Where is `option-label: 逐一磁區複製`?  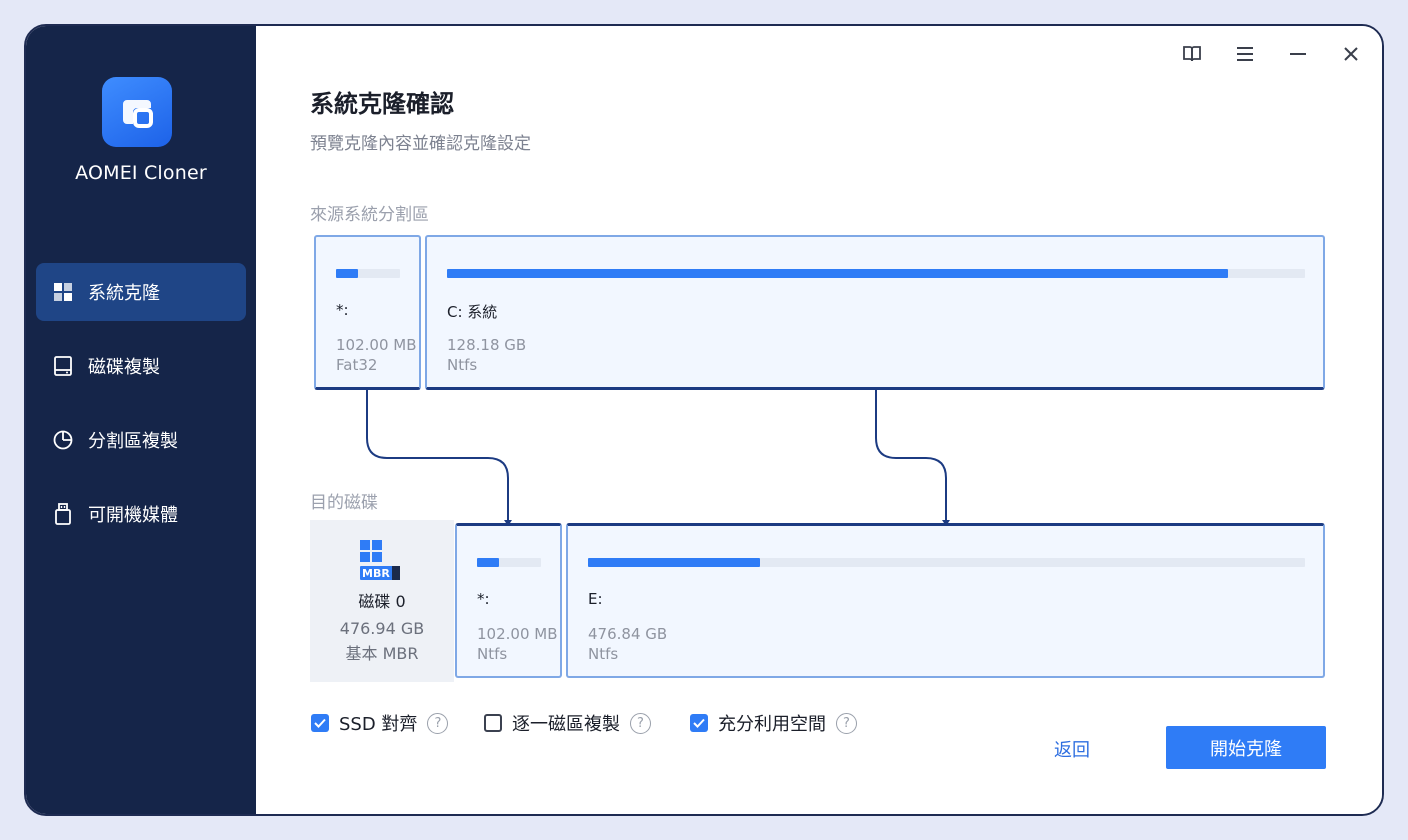 option-label: 逐一磁區複製 is located at coordinates (566, 724).